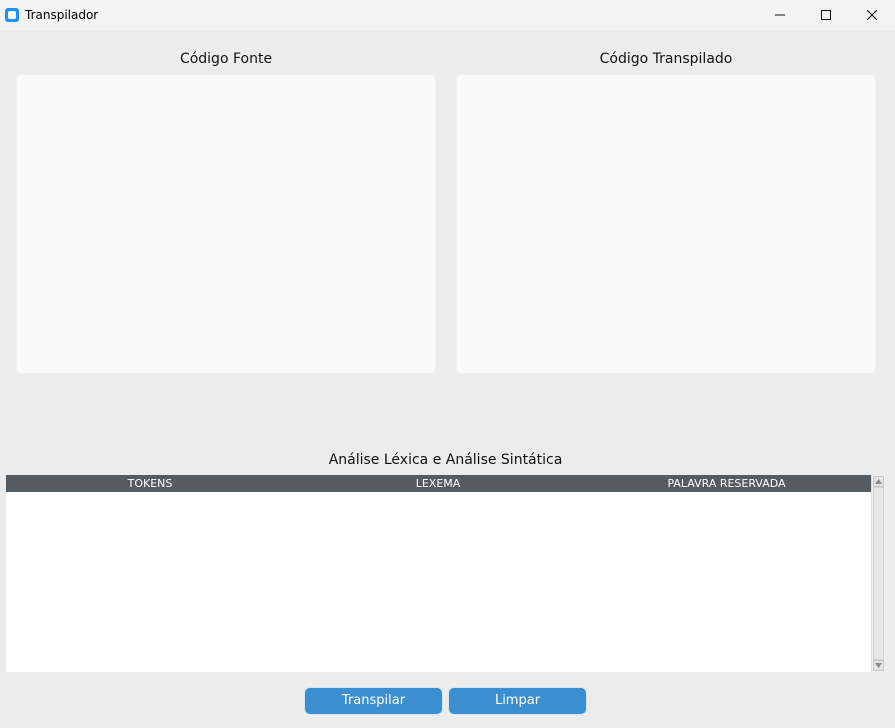 This screenshot has width=895, height=728. I want to click on arrow-down-icon, so click(878, 665).